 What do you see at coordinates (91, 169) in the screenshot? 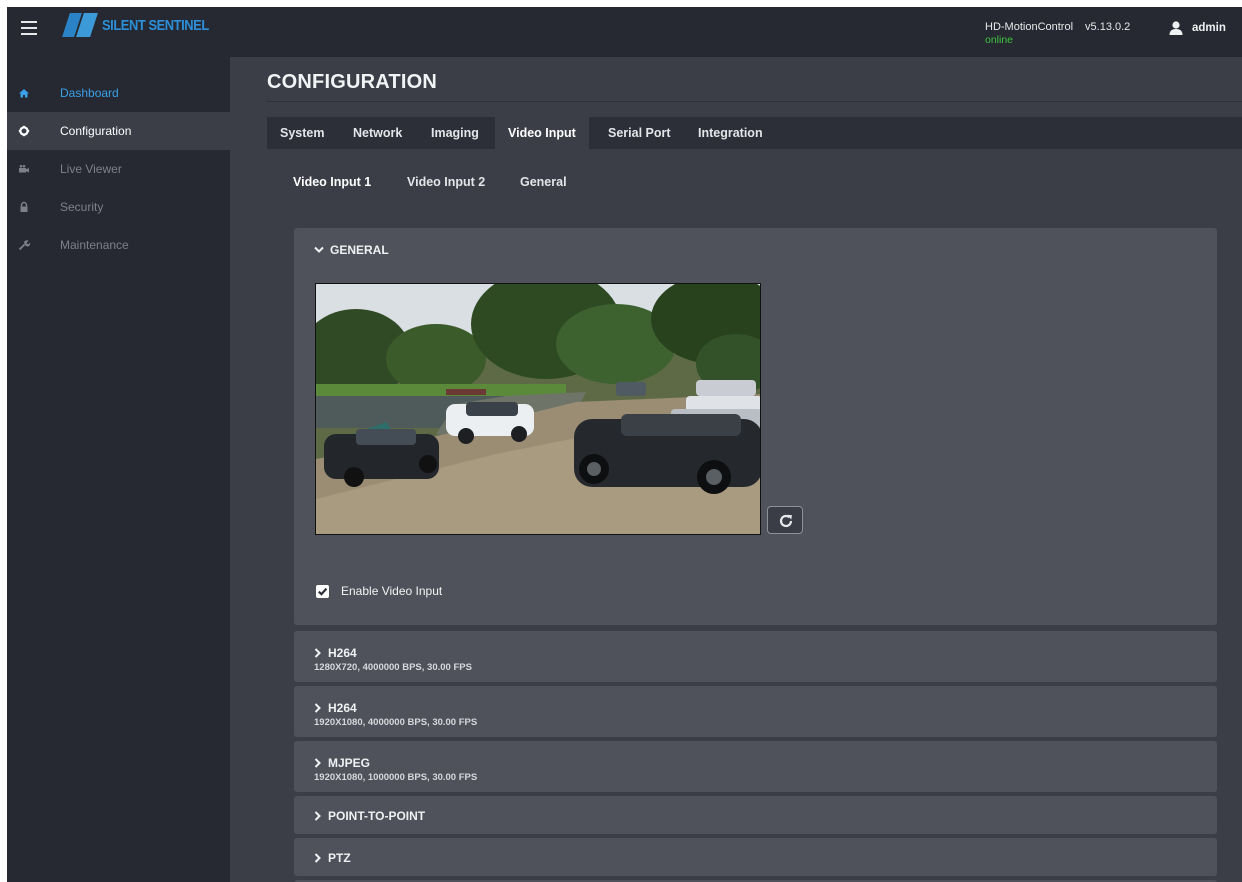
I see `sidebar-item-label: Live Viewer` at bounding box center [91, 169].